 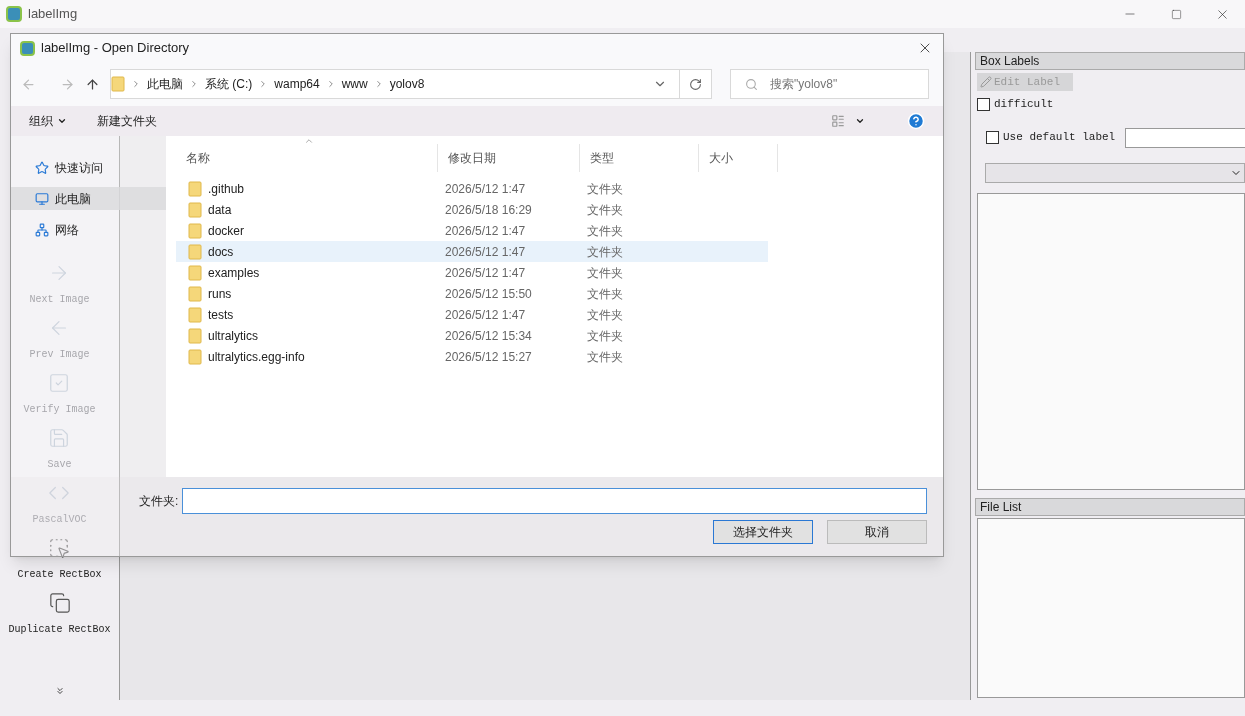 I want to click on file-row: ultralytics.egg-info 2026/5/12 15:27 文件夹, so click(x=472, y=356).